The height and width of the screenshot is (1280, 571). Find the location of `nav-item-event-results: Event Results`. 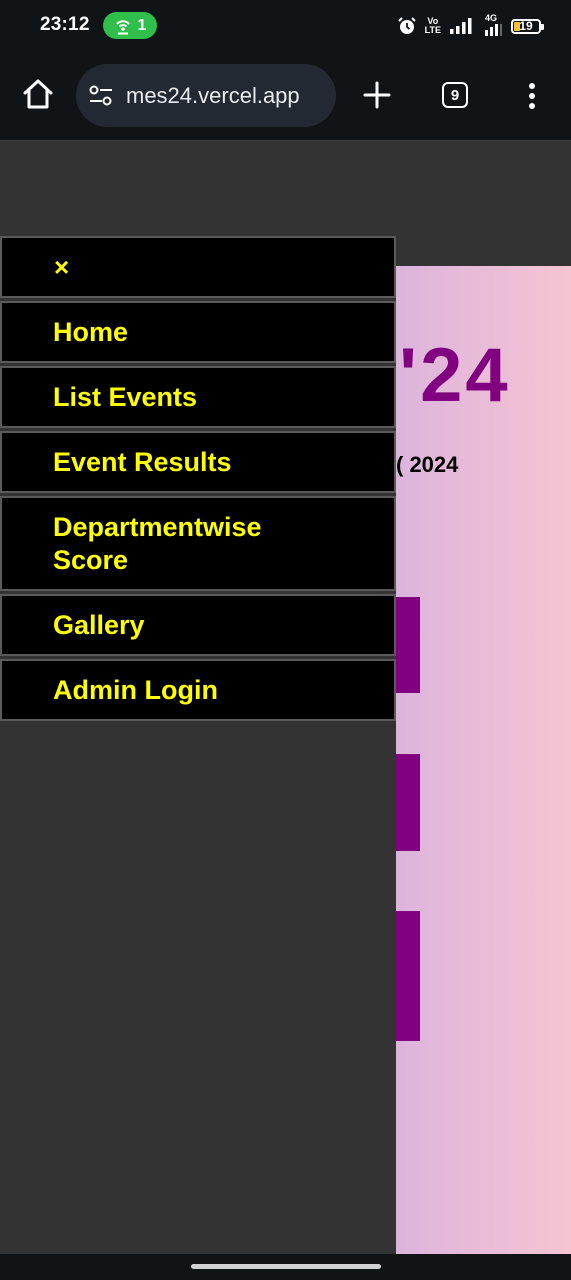

nav-item-event-results: Event Results is located at coordinates (198, 462).